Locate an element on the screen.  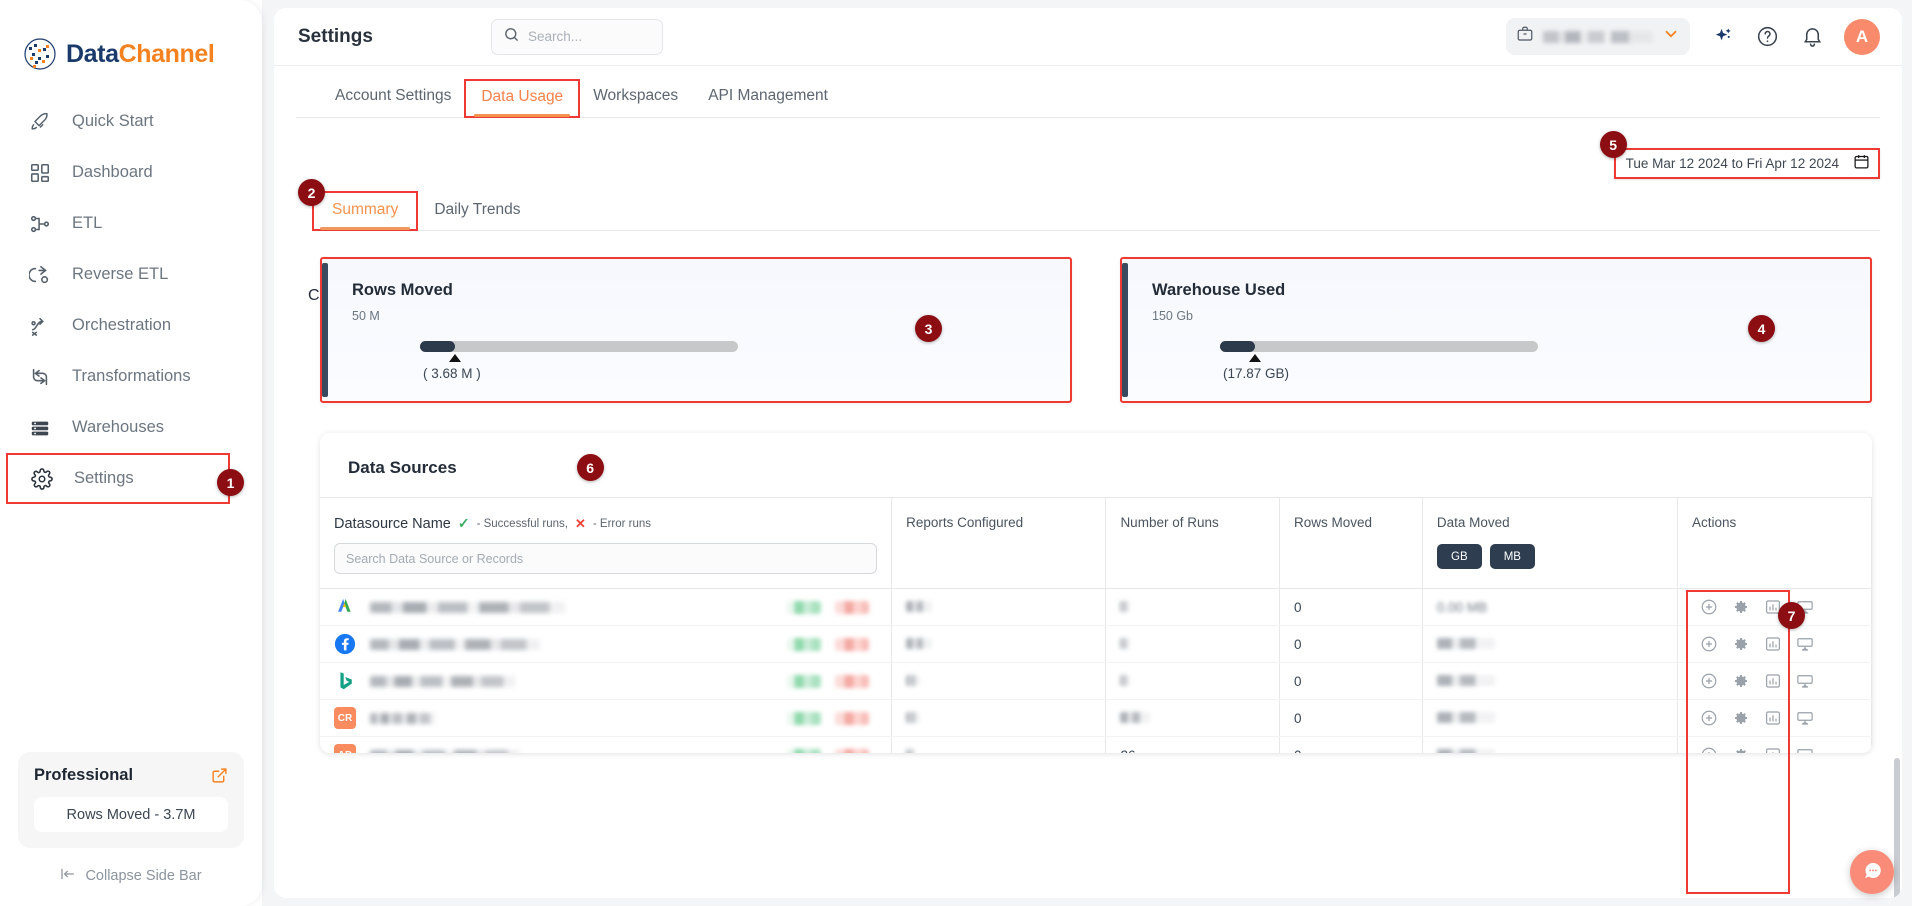
callout-marker-5: 5 is located at coordinates (1613, 144).